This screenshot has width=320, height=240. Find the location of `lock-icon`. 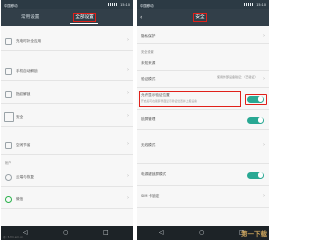

lock-icon is located at coordinates (9, 117).